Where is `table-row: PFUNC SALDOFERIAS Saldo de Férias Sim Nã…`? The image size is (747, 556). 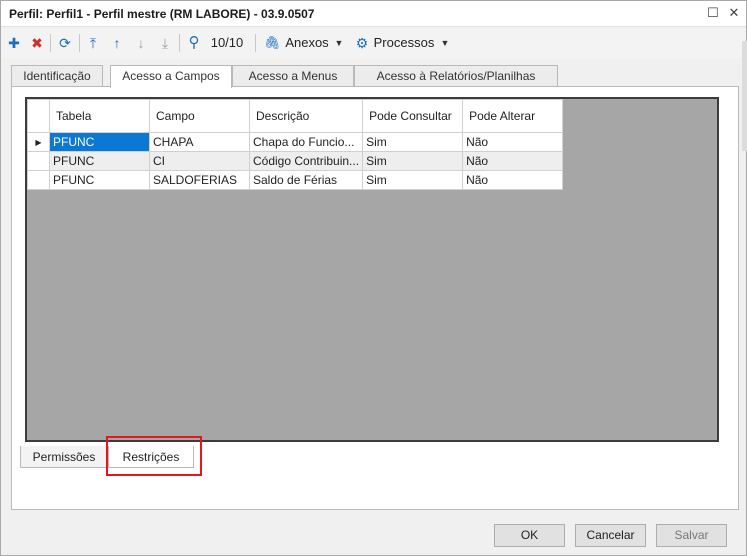 table-row: PFUNC SALDOFERIAS Saldo de Férias Sim Nã… is located at coordinates (295, 180).